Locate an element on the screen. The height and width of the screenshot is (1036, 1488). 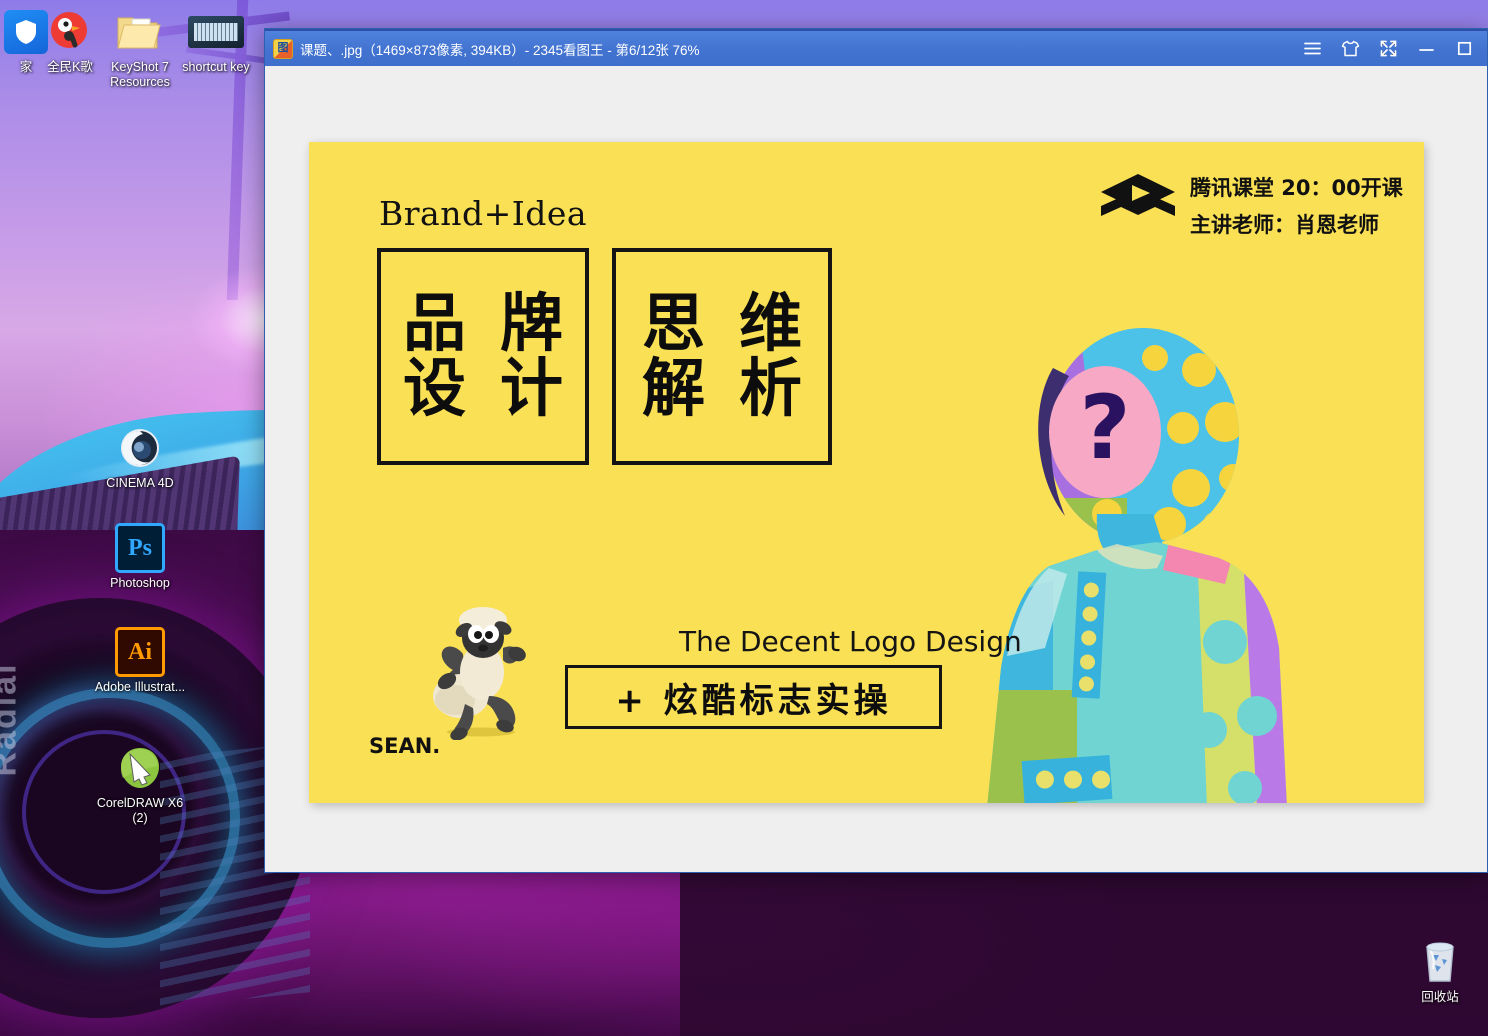
app-icon: 图 is located at coordinates (283, 48).